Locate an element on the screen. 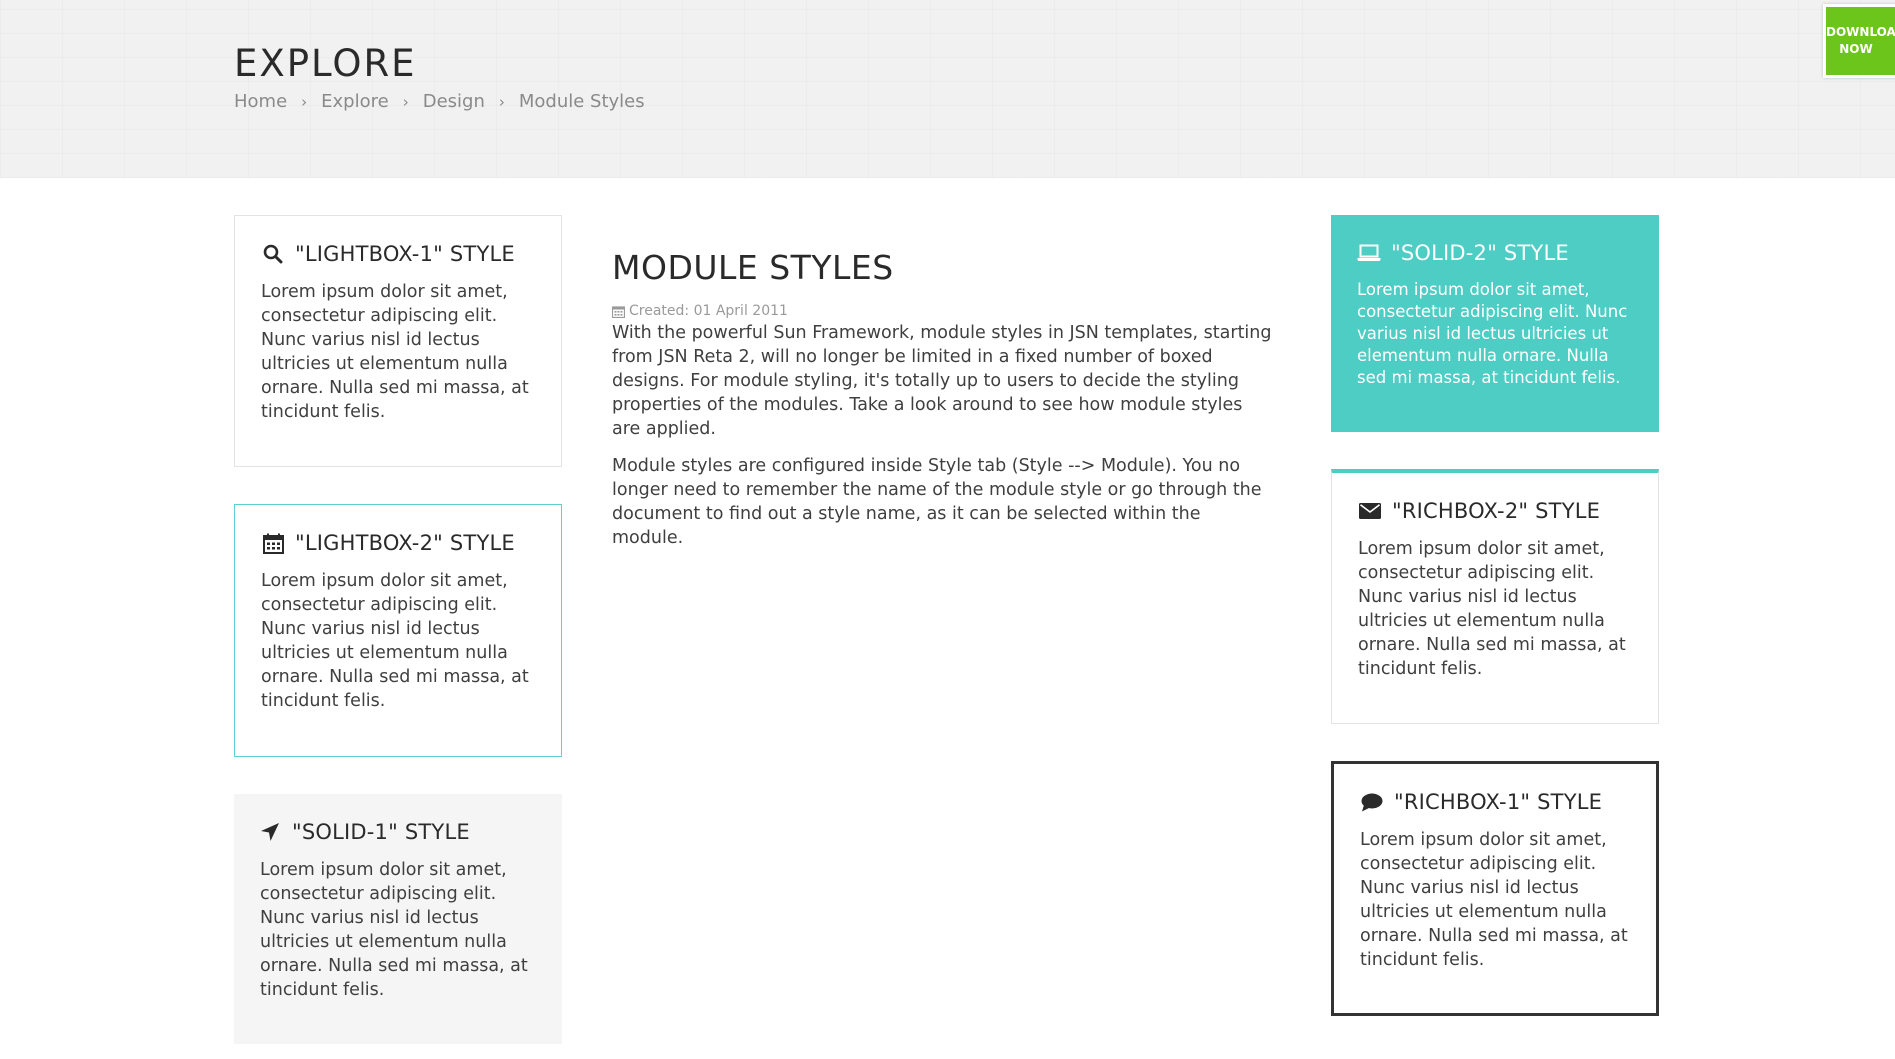 This screenshot has width=1895, height=1059. module-title: "SOLID-2" STYLE is located at coordinates (1495, 253).